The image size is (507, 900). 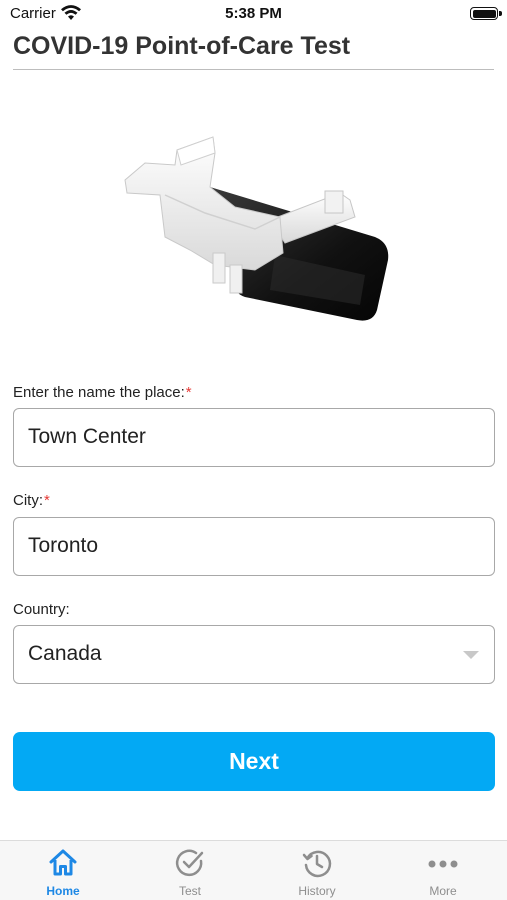 I want to click on test-device-image, so click(x=256, y=228).